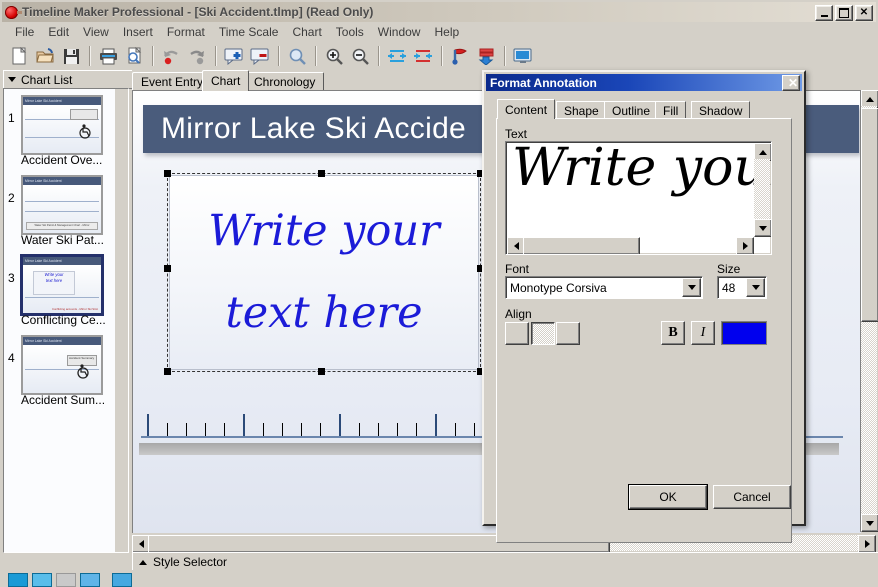  I want to click on chart-list-header: Chart List, so click(68, 79).